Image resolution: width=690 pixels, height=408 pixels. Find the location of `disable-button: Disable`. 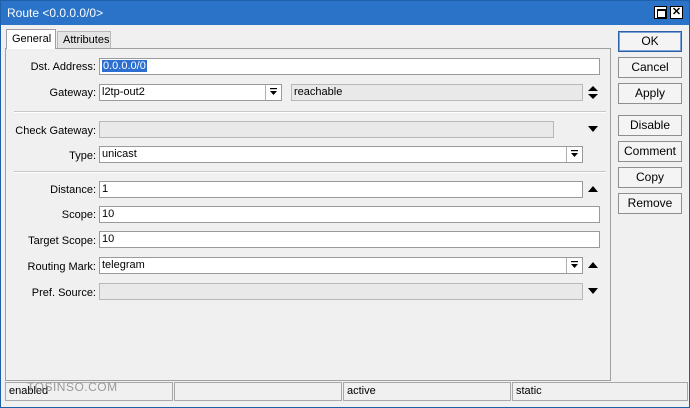

disable-button: Disable is located at coordinates (650, 125).